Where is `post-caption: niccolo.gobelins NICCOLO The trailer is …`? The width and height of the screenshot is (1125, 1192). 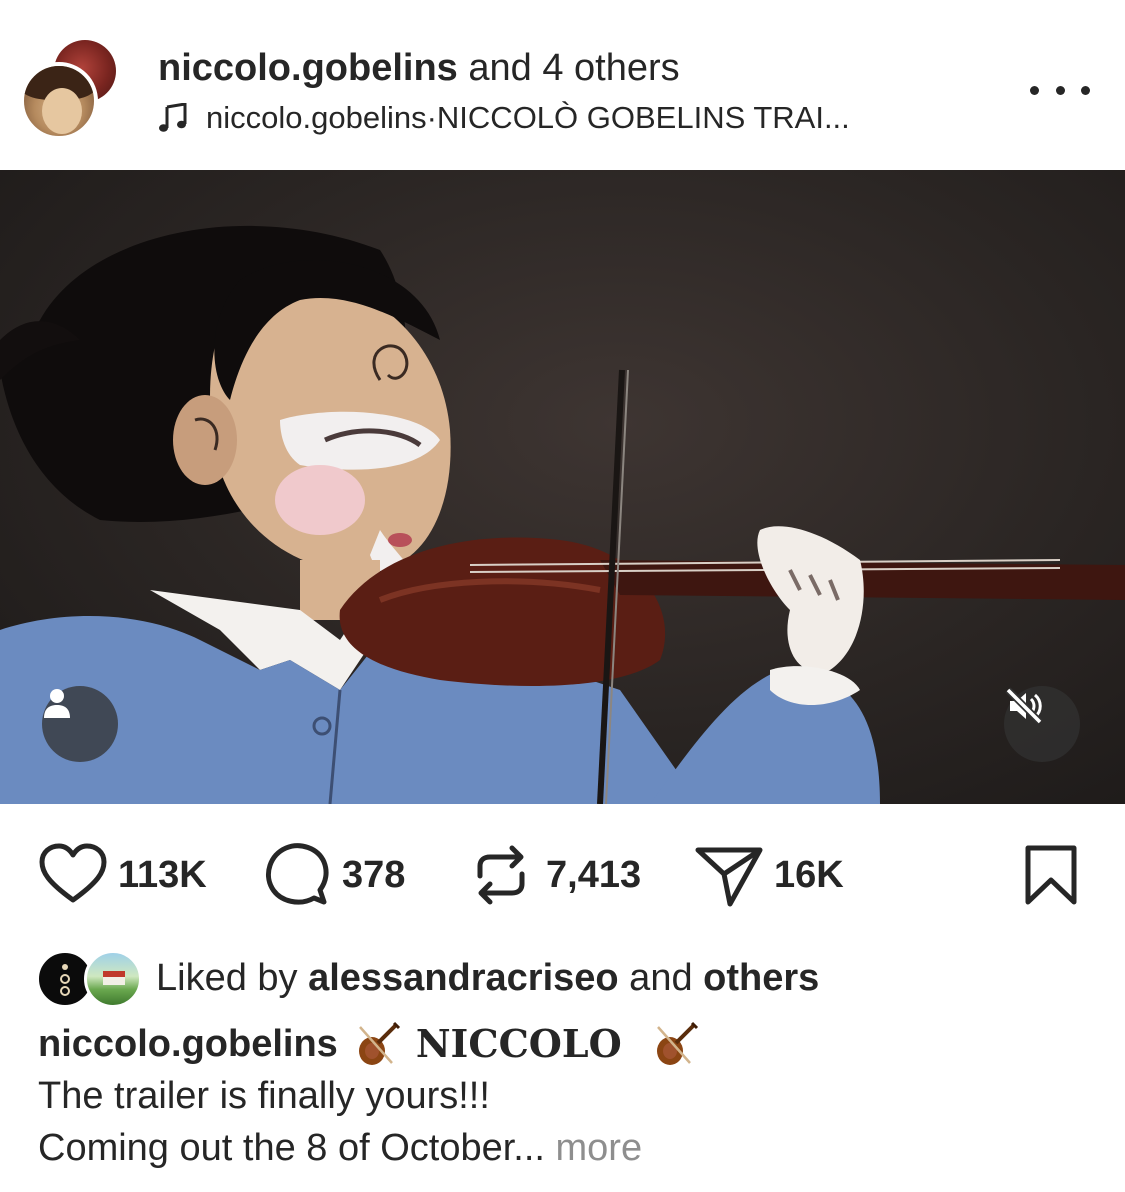
post-caption: niccolo.gobelins NICCOLO The trailer is … is located at coordinates (568, 1096).